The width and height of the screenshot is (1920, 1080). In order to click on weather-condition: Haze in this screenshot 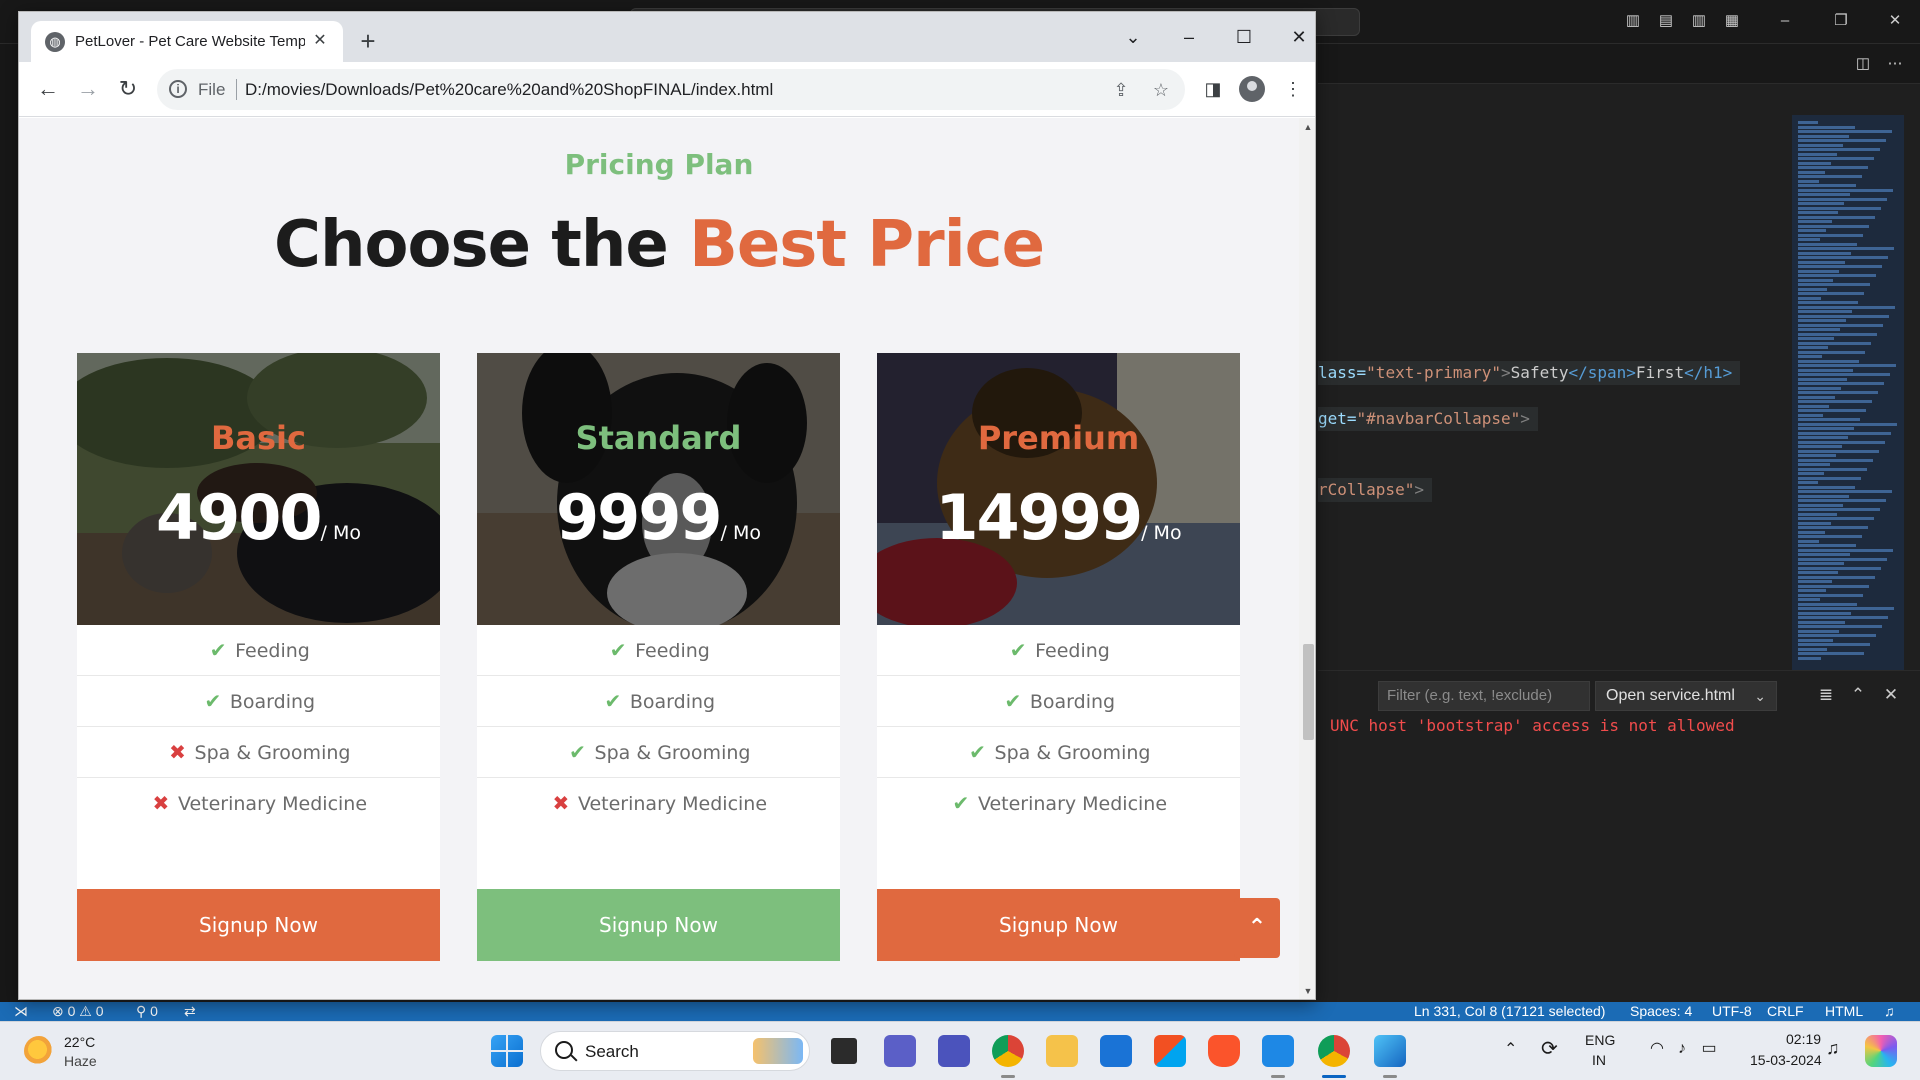, I will do `click(80, 1061)`.